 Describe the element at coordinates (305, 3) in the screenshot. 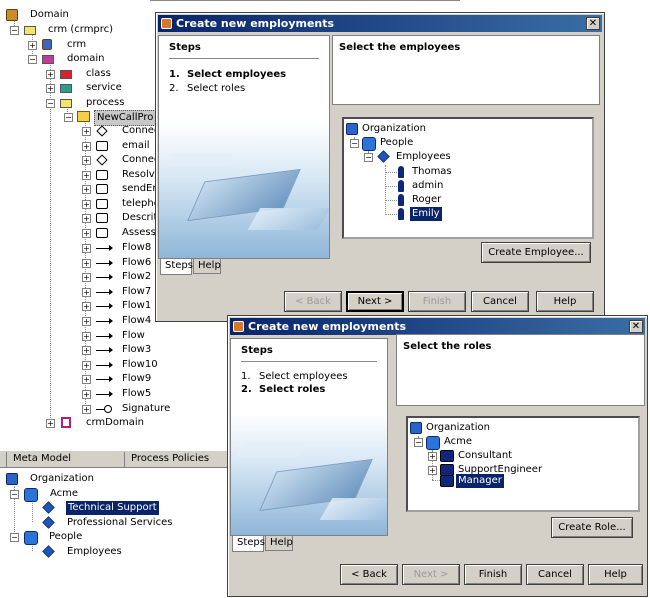

I see `panel-border` at that location.